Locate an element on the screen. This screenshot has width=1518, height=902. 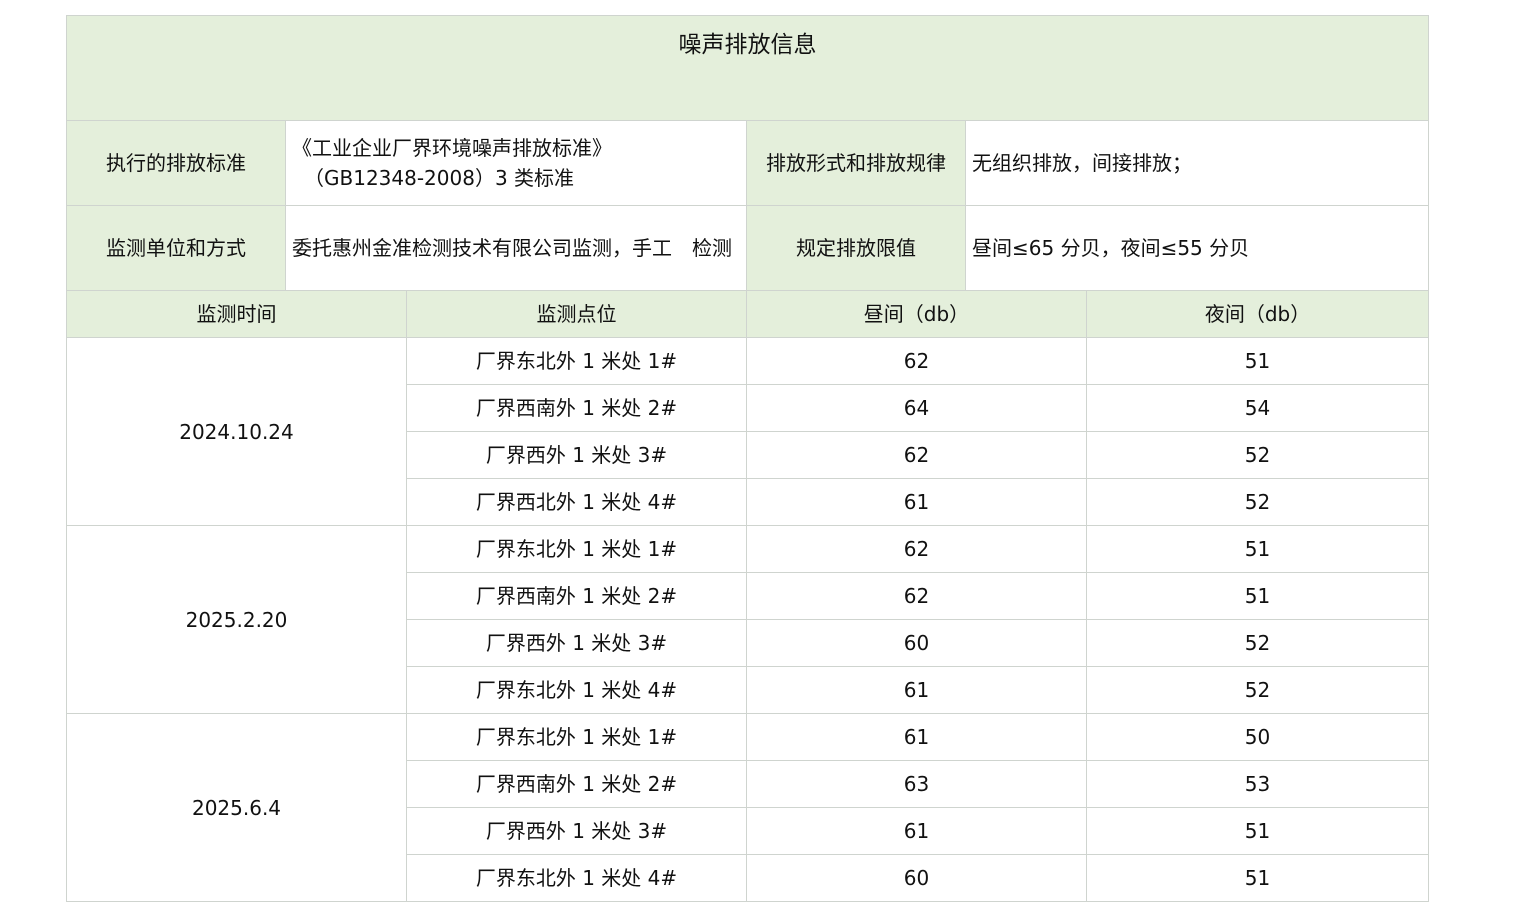
column-header-point: 监测点位 is located at coordinates (576, 314).